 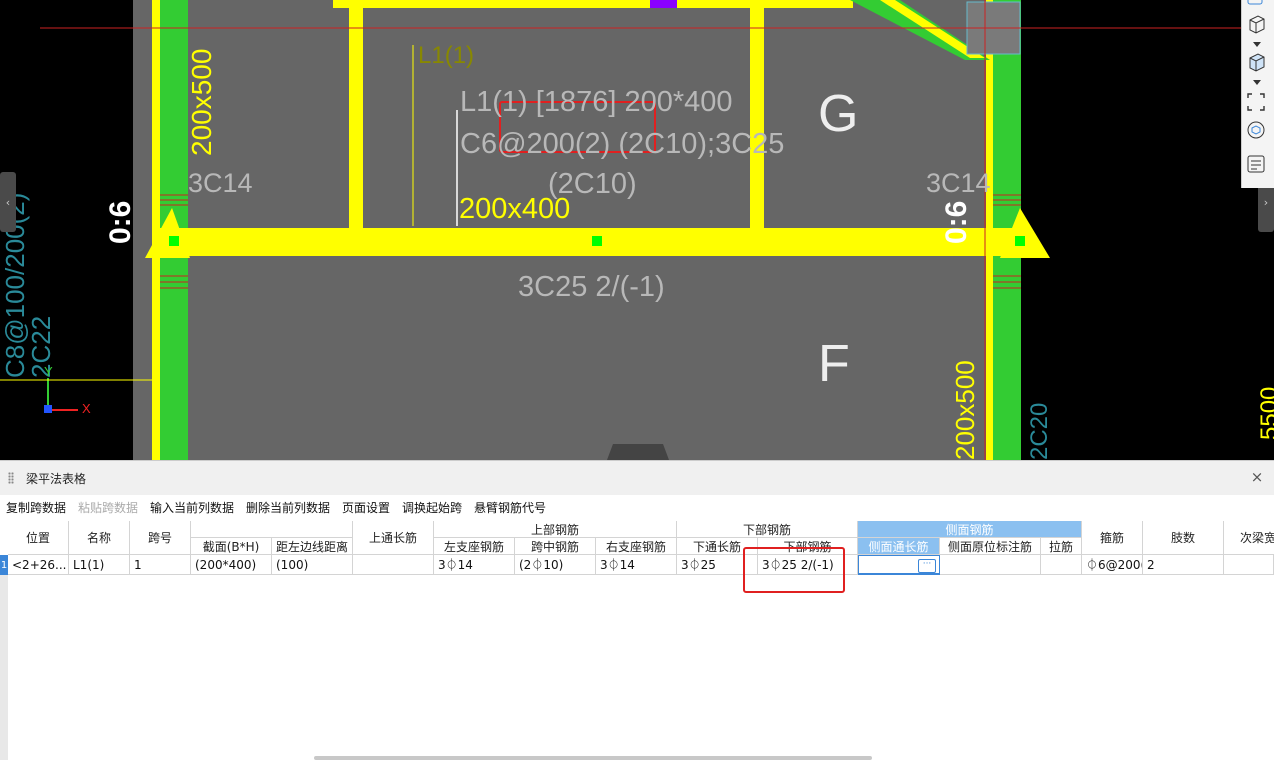 I want to click on grip-left, so click(x=174, y=241).